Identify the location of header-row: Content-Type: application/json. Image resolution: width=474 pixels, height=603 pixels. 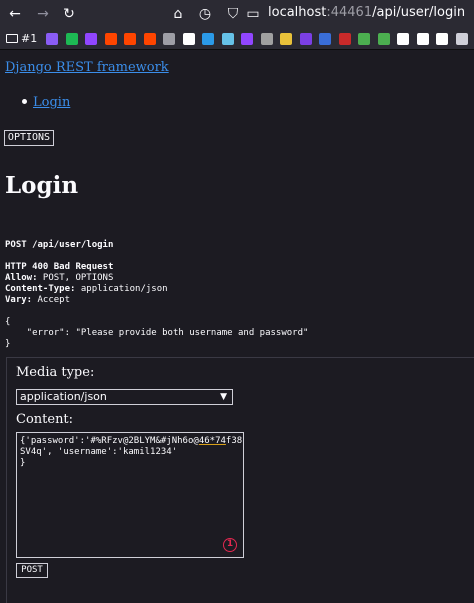
(86, 289).